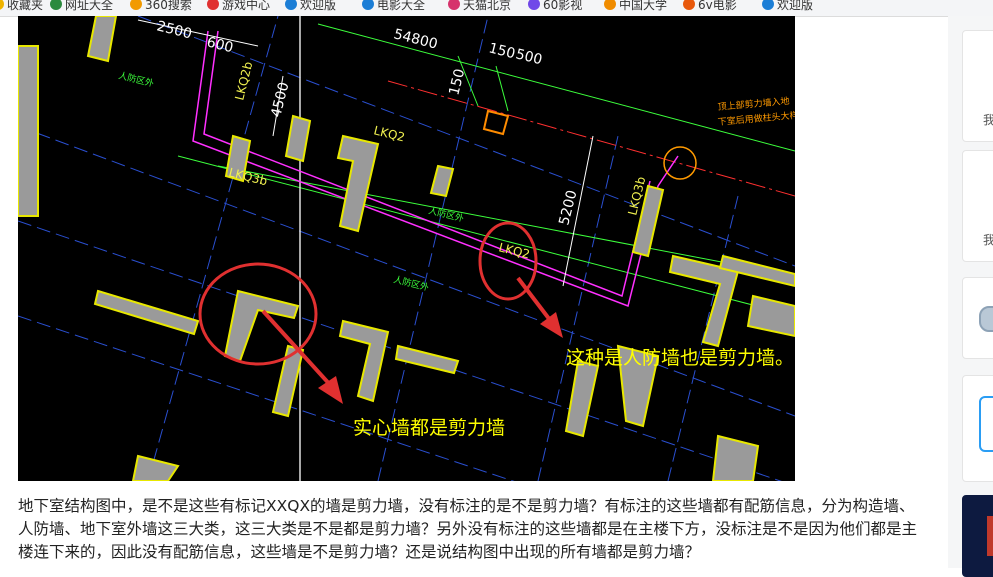 This screenshot has height=577, width=993. Describe the element at coordinates (529, 57) in the screenshot. I see `dimension-text: 500` at that location.